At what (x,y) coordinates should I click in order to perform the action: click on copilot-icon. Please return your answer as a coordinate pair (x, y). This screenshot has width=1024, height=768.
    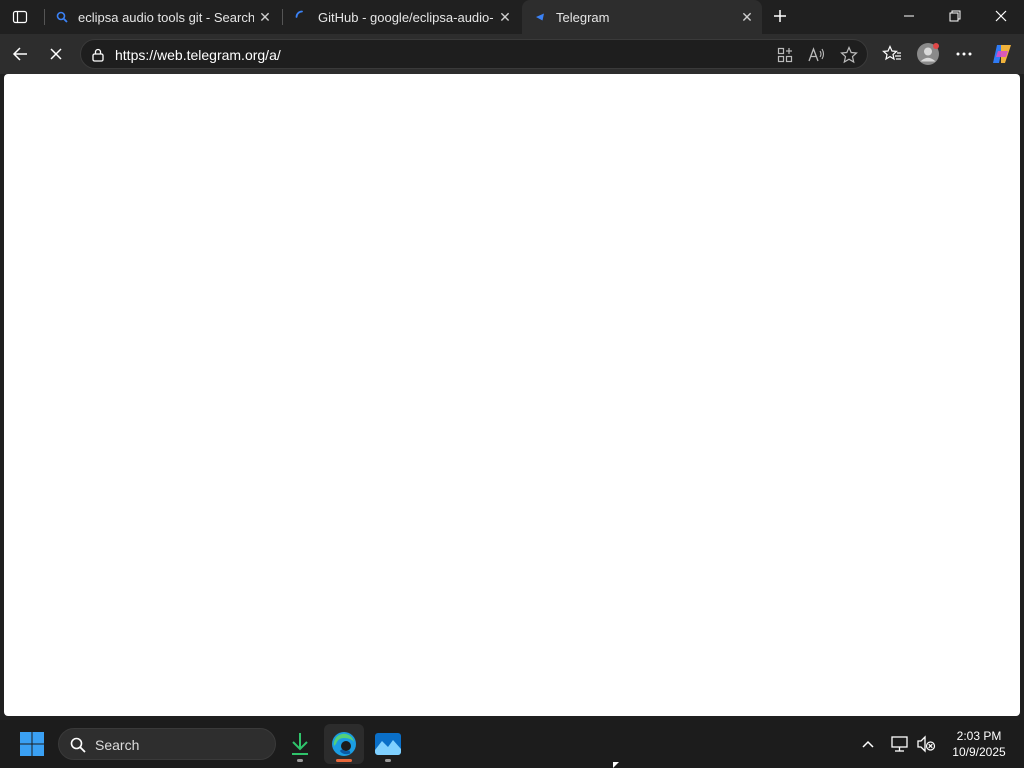
    Looking at the image, I should click on (1002, 54).